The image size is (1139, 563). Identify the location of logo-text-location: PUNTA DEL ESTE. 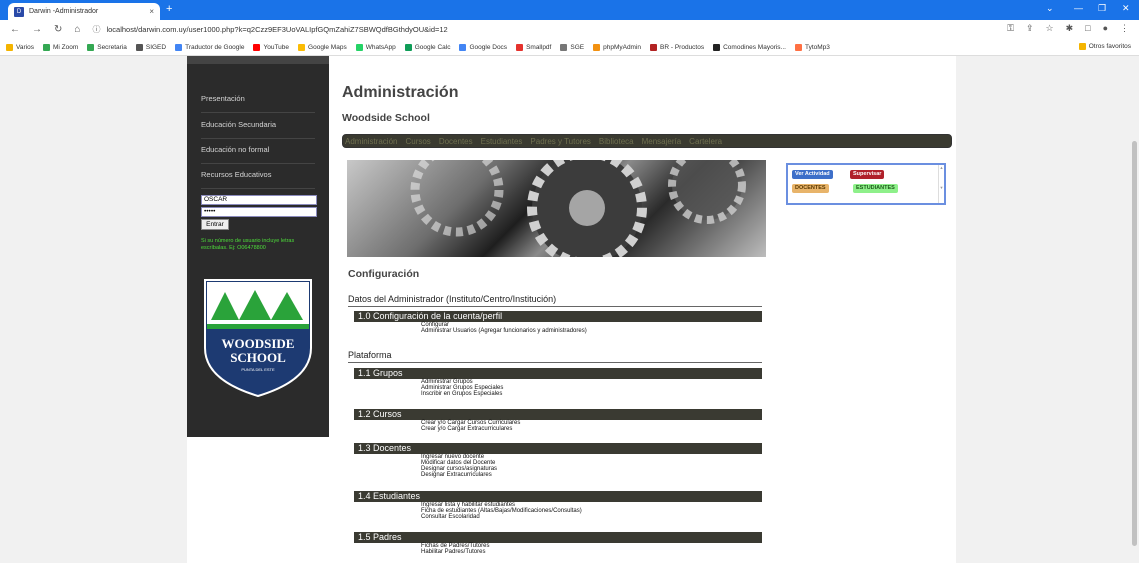
(258, 369).